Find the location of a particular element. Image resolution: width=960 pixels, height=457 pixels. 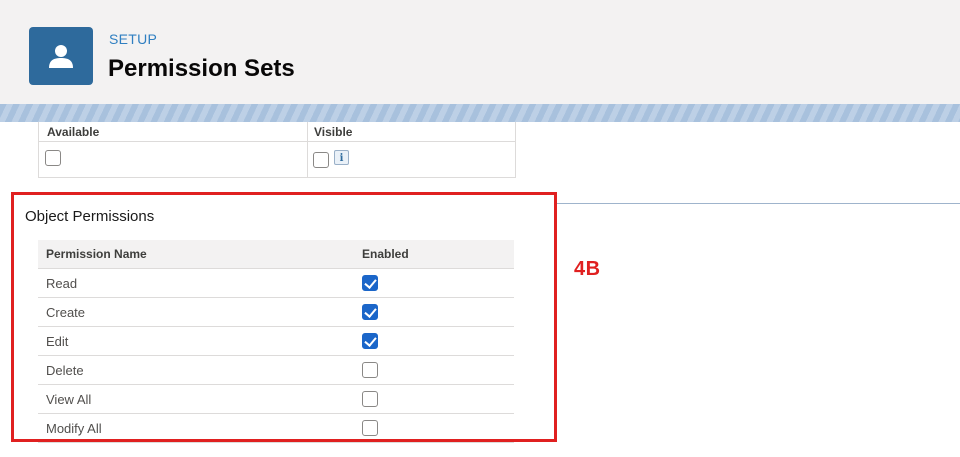

section-divider is located at coordinates (757, 203).